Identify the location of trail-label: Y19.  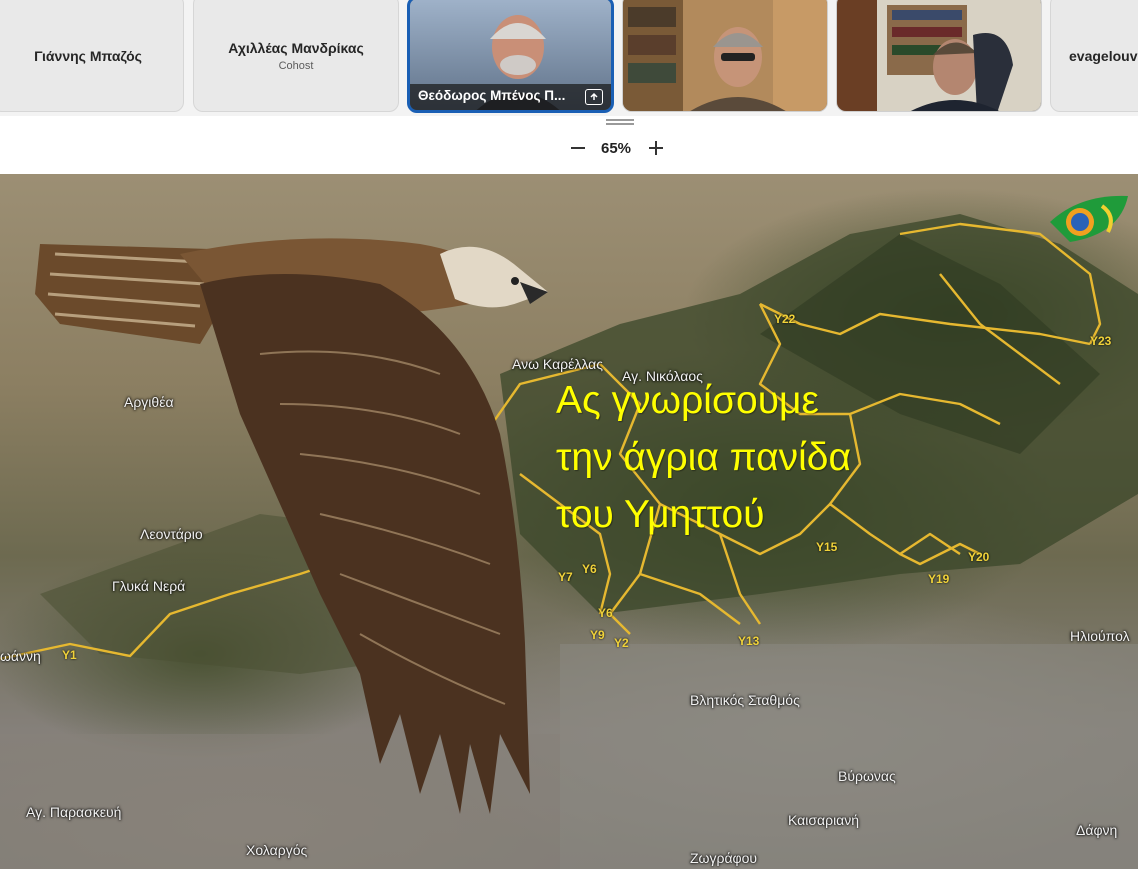
(939, 579).